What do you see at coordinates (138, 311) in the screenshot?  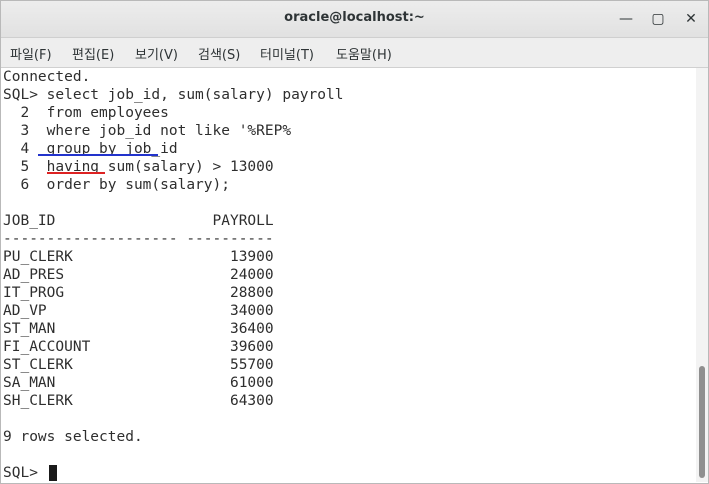 I see `result-row: AD_VP 34000` at bounding box center [138, 311].